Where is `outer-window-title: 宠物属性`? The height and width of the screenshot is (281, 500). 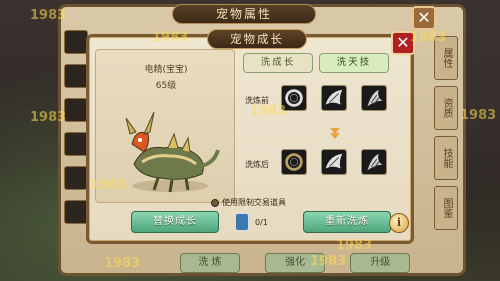
outer-window-title: 宠物属性 is located at coordinates (244, 14).